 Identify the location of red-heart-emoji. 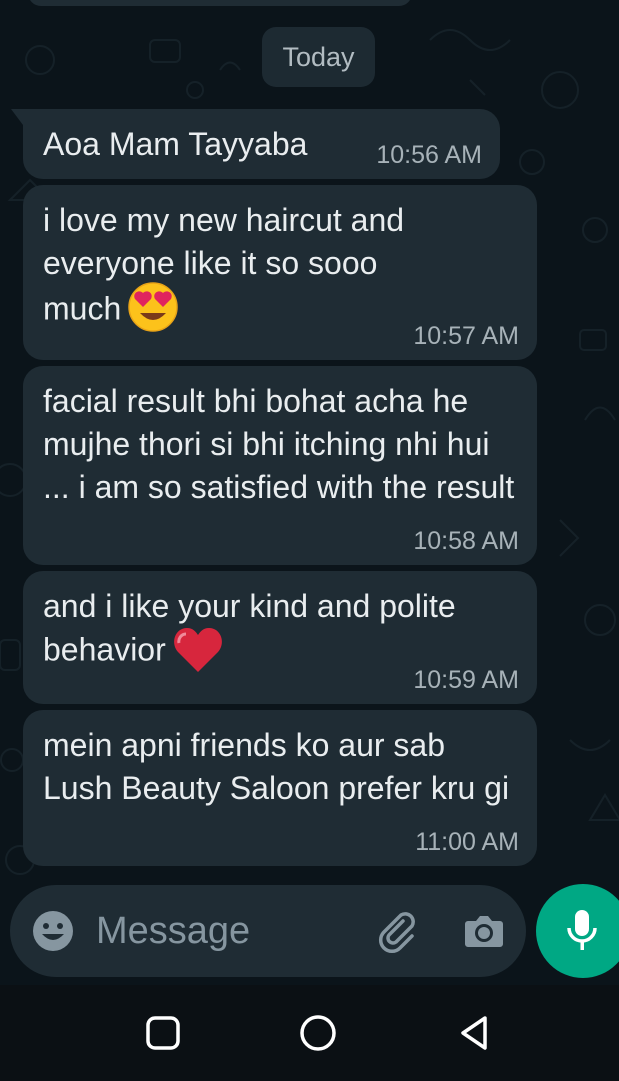
(197, 650).